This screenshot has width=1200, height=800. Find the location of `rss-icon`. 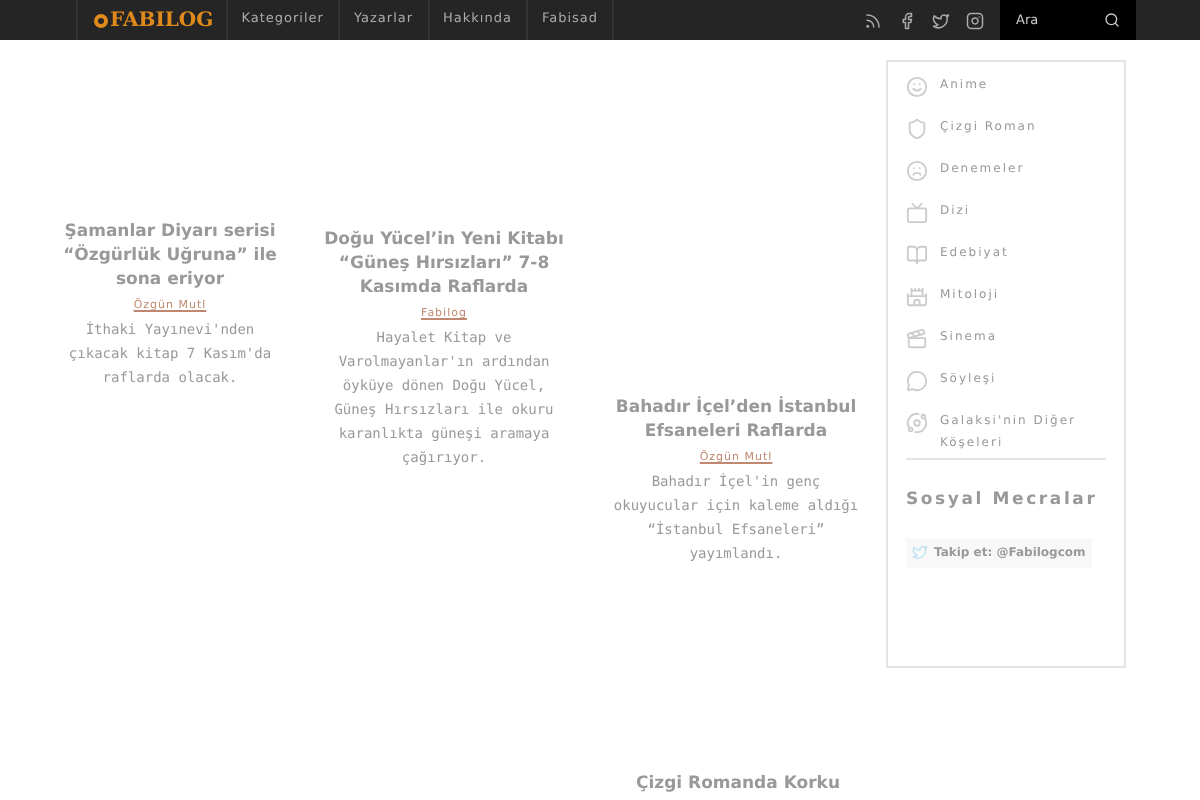

rss-icon is located at coordinates (873, 20).